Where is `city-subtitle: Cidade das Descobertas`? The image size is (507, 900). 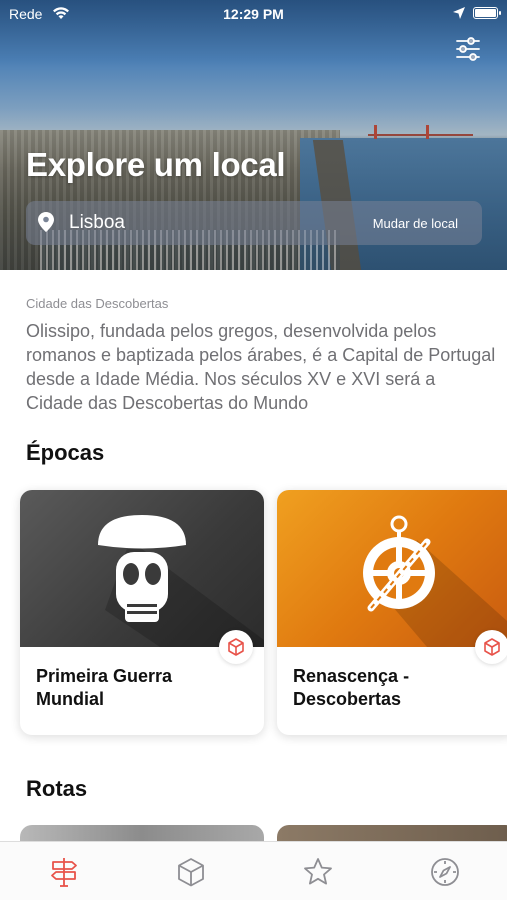 city-subtitle: Cidade das Descobertas is located at coordinates (97, 303).